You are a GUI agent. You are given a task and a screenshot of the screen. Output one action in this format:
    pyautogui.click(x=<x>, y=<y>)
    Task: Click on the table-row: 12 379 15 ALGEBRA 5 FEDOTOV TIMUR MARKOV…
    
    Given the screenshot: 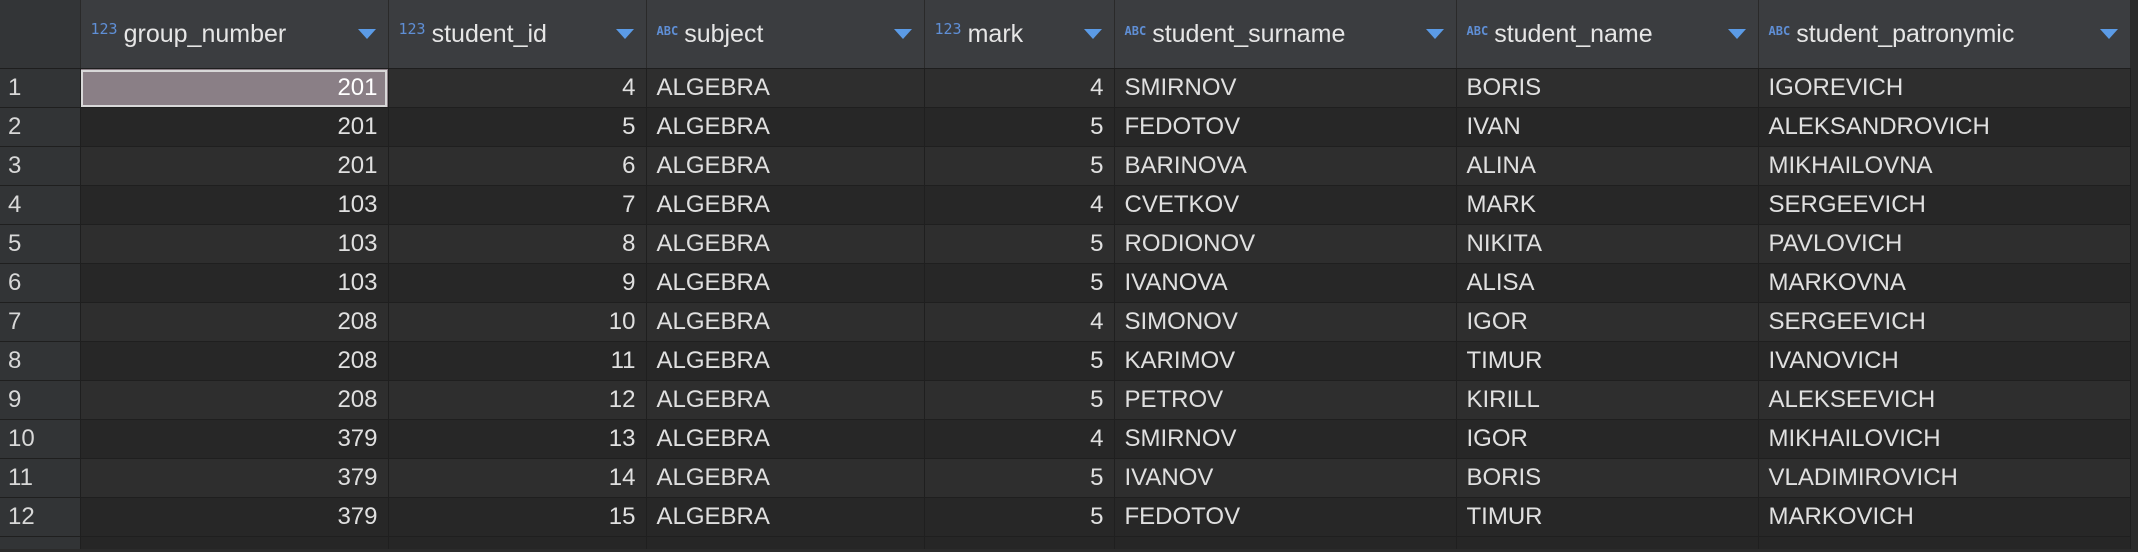 What is the action you would take?
    pyautogui.click(x=1065, y=517)
    